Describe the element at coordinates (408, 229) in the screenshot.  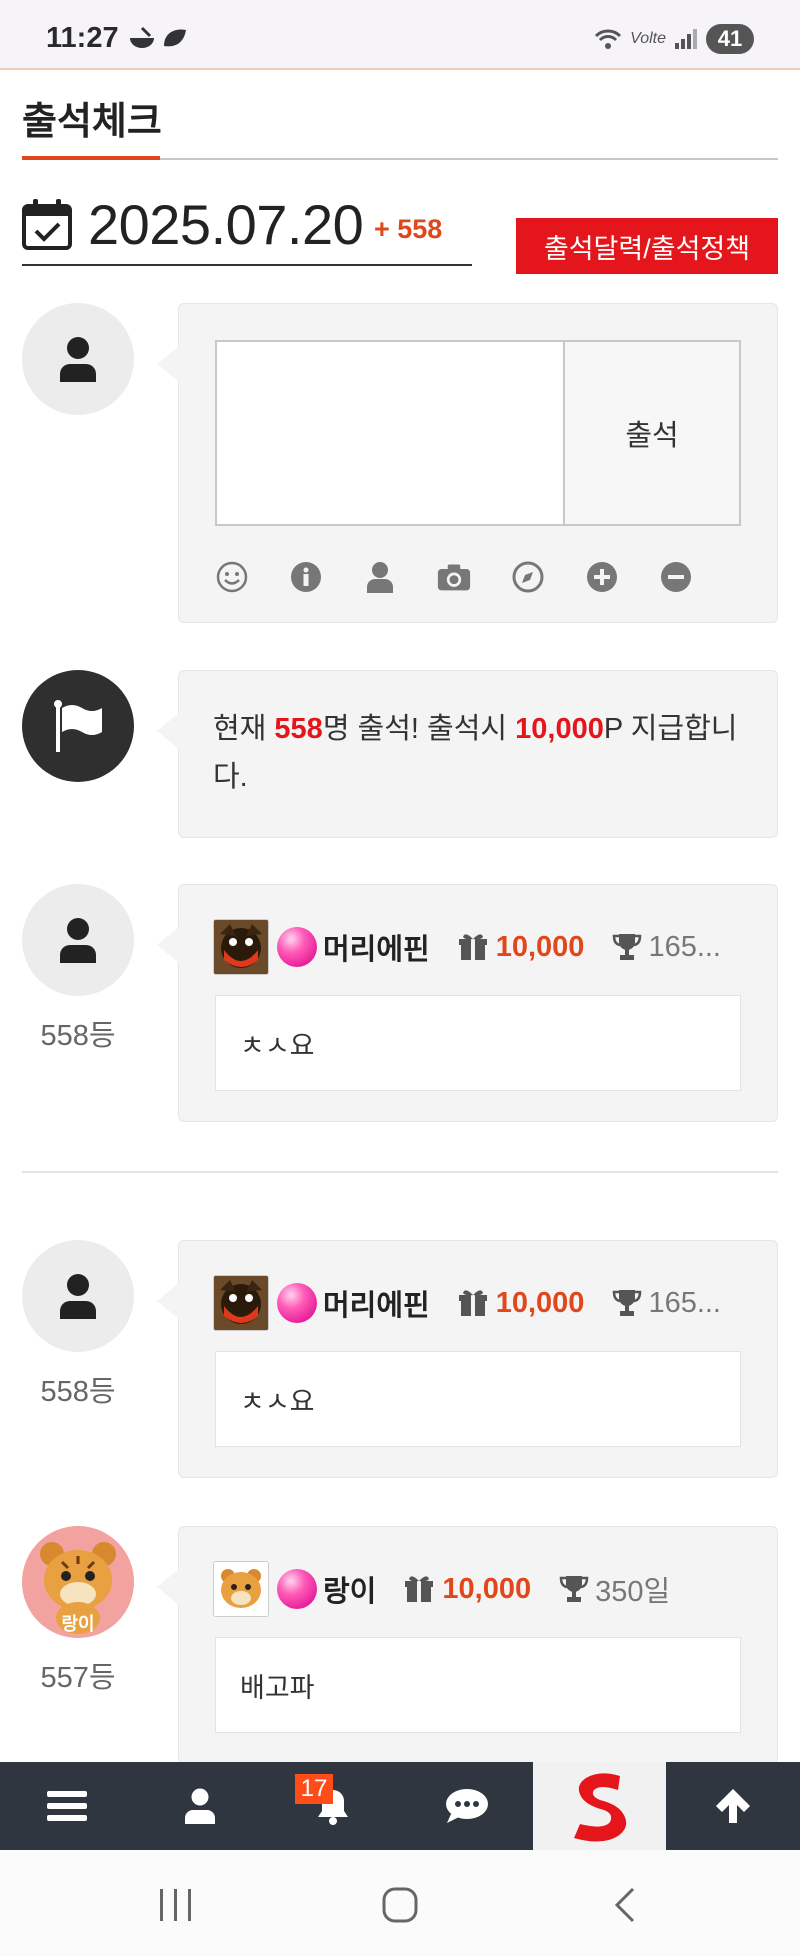
I see `attendance-count: + 558` at that location.